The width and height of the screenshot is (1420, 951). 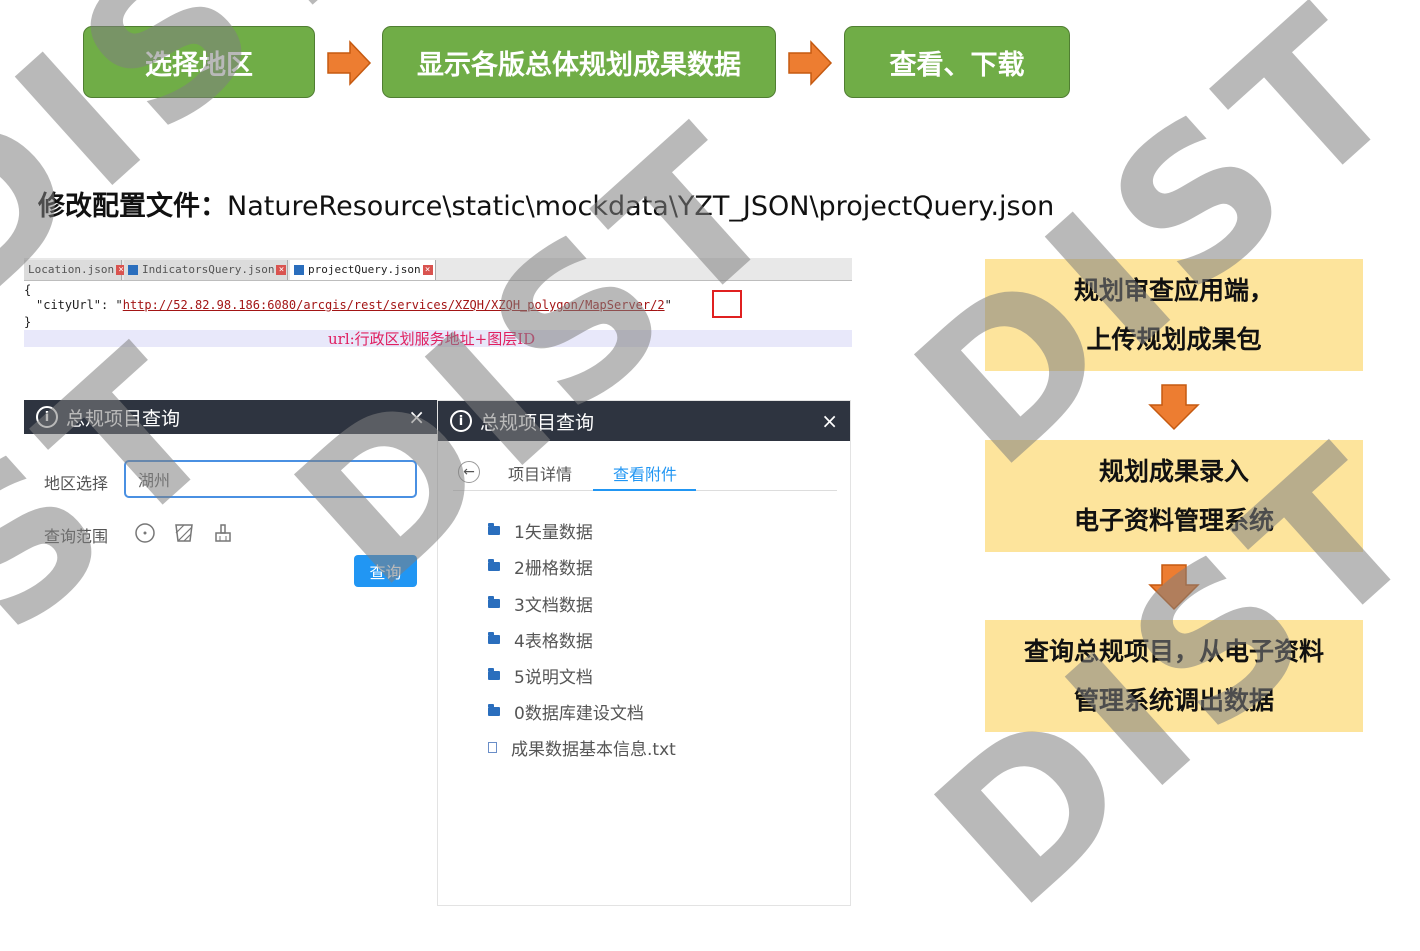 What do you see at coordinates (76, 536) in the screenshot?
I see `range-label: 查询范围` at bounding box center [76, 536].